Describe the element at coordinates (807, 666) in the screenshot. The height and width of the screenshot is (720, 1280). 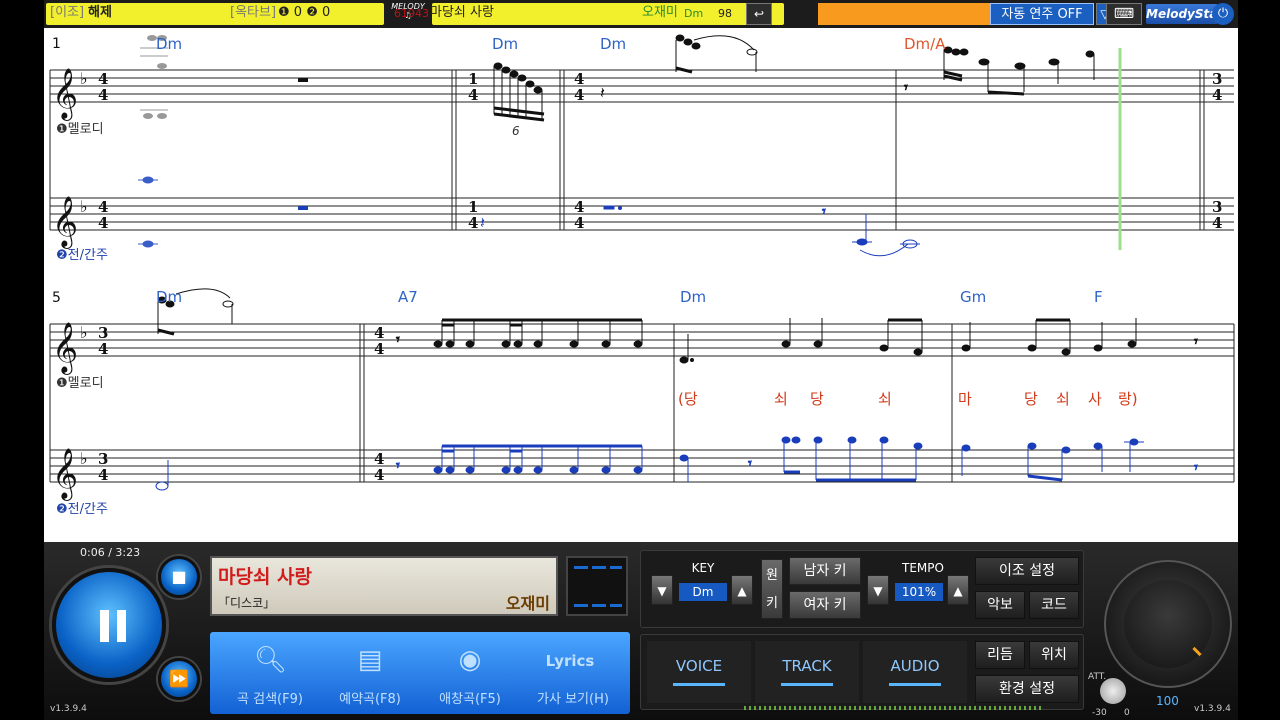
I see `tab-label: TRACK` at that location.